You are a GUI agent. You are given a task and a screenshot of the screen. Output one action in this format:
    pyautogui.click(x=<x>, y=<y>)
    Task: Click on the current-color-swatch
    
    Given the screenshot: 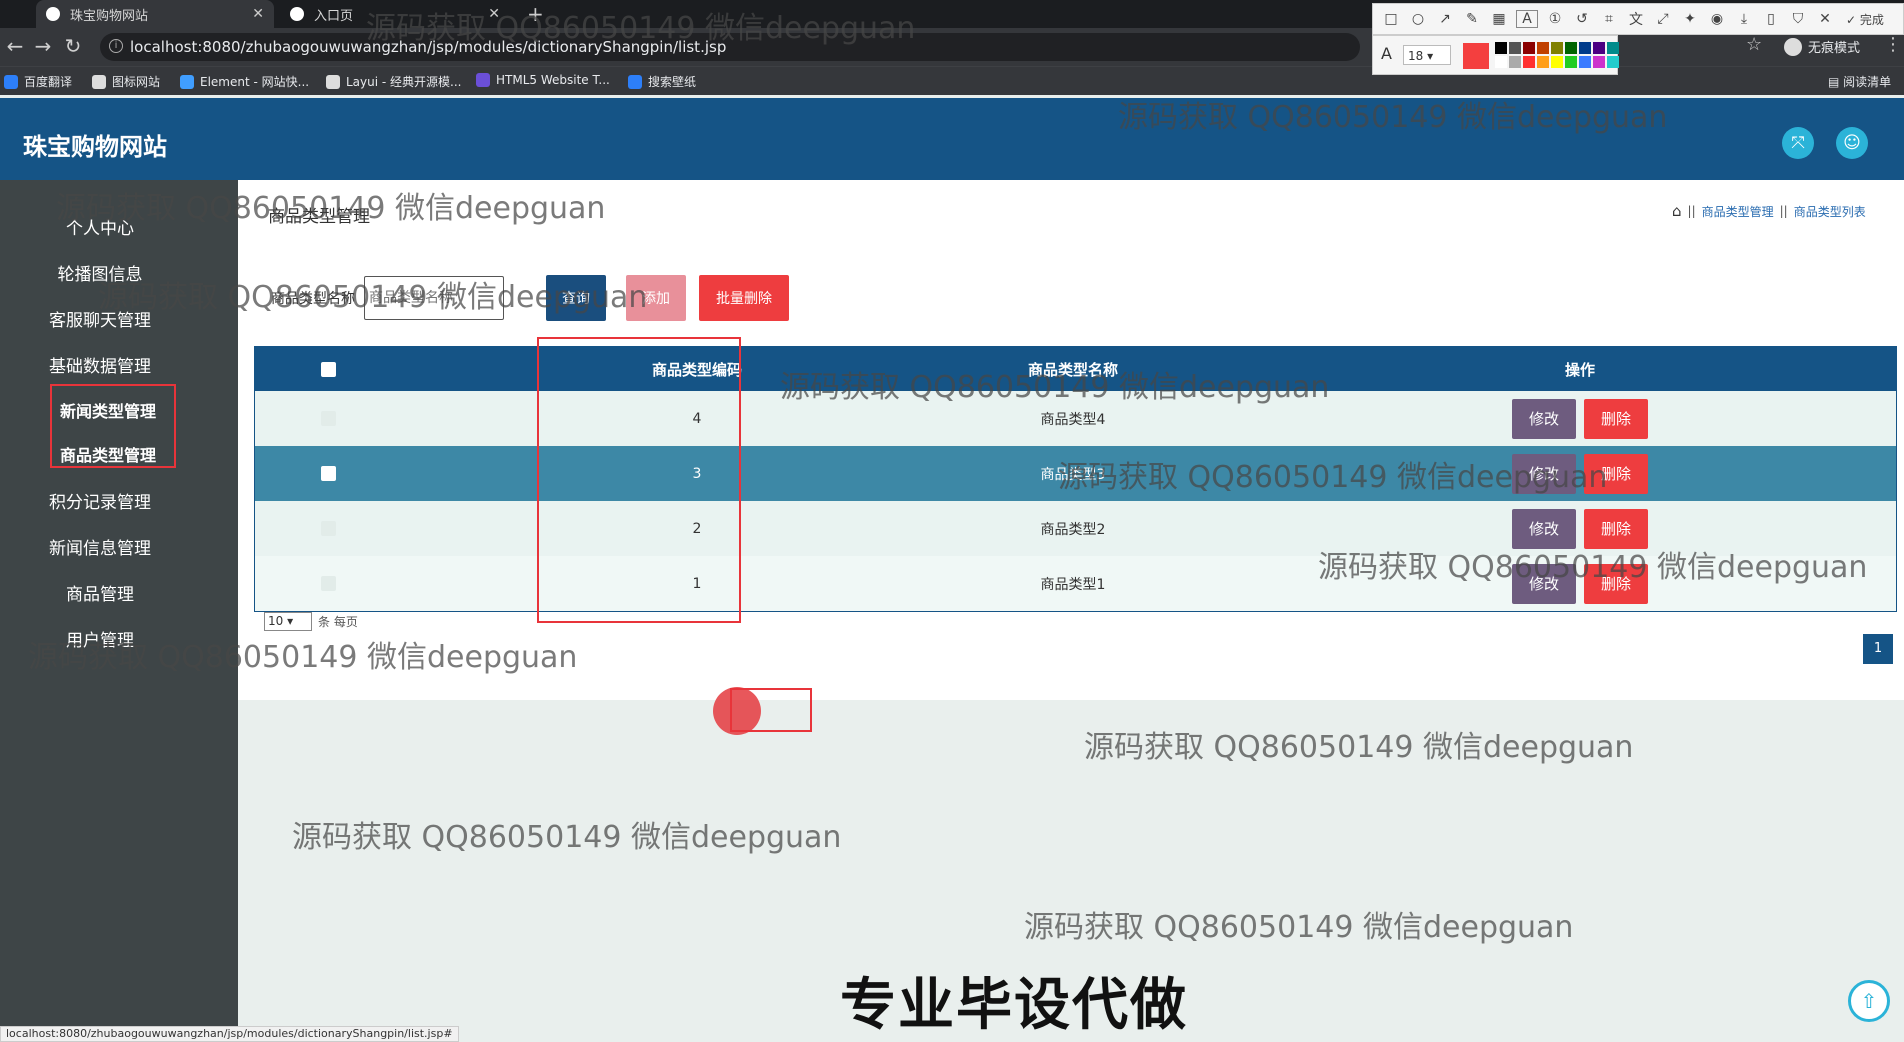 What is the action you would take?
    pyautogui.click(x=1476, y=56)
    